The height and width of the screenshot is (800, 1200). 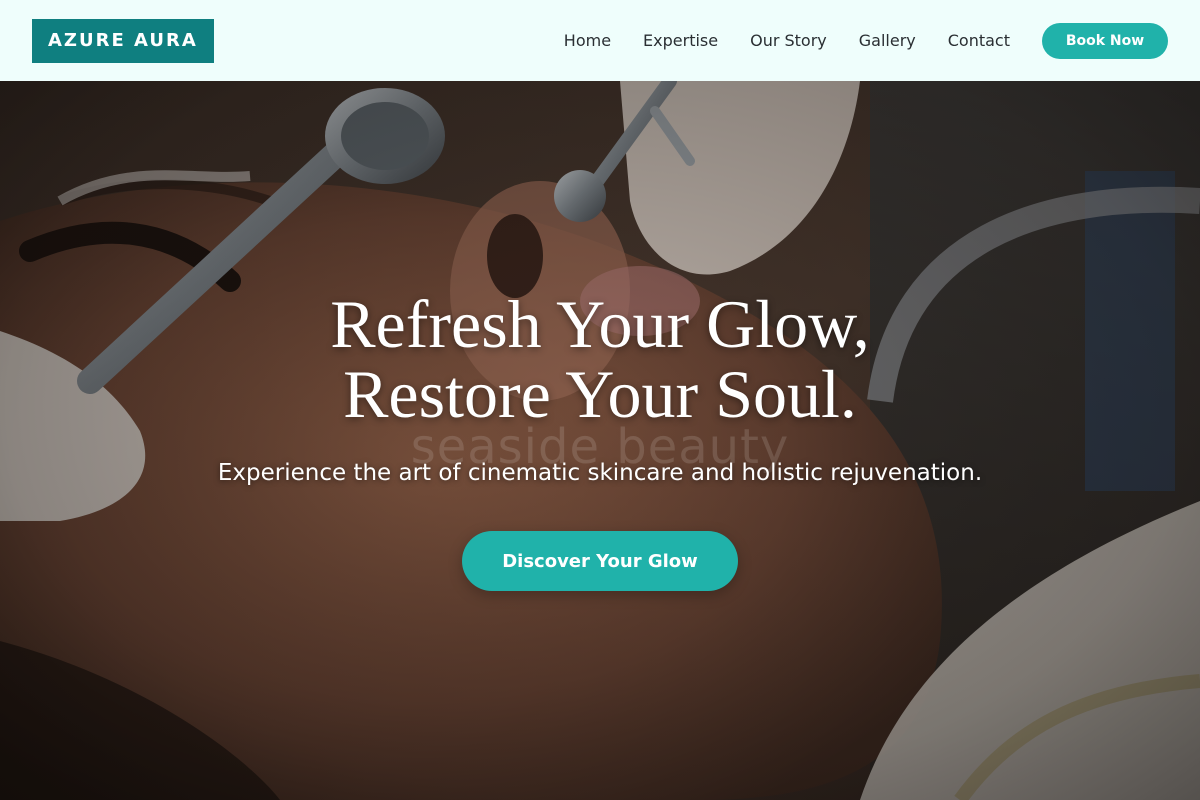 I want to click on nav-link-gallery: Gallery, so click(x=887, y=40).